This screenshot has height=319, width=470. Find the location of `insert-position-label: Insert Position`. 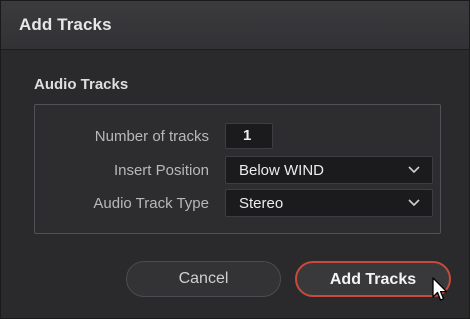

insert-position-label: Insert Position is located at coordinates (161, 170).